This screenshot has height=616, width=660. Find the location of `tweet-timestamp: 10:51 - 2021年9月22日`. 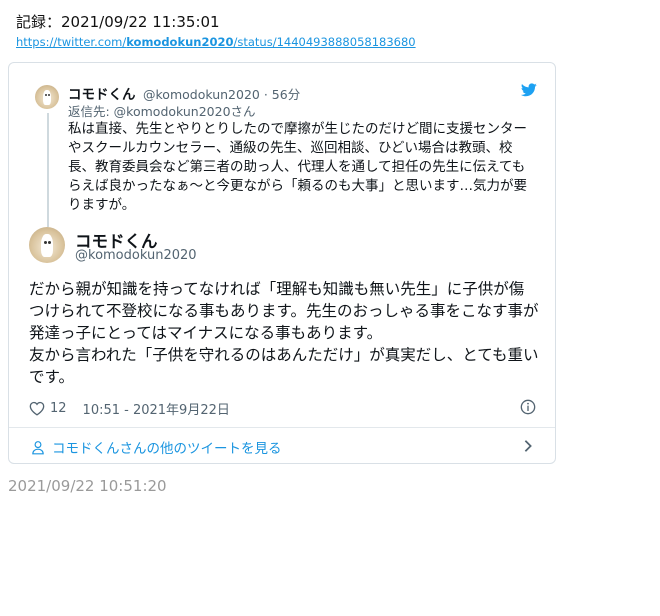

tweet-timestamp: 10:51 - 2021年9月22日 is located at coordinates (156, 408).